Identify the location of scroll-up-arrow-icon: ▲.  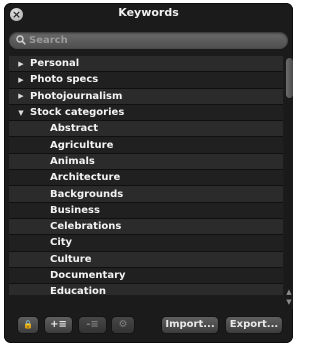
(289, 292).